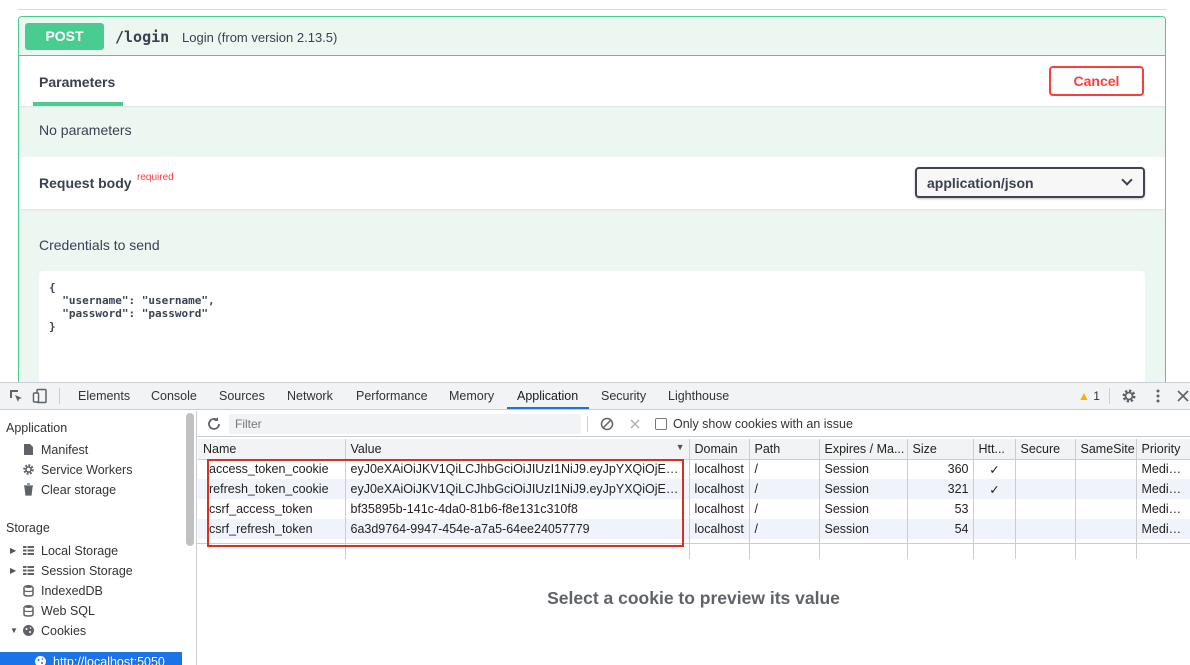 This screenshot has height=665, width=1190. What do you see at coordinates (87, 470) in the screenshot?
I see `sidebar-item-label: Service Workers` at bounding box center [87, 470].